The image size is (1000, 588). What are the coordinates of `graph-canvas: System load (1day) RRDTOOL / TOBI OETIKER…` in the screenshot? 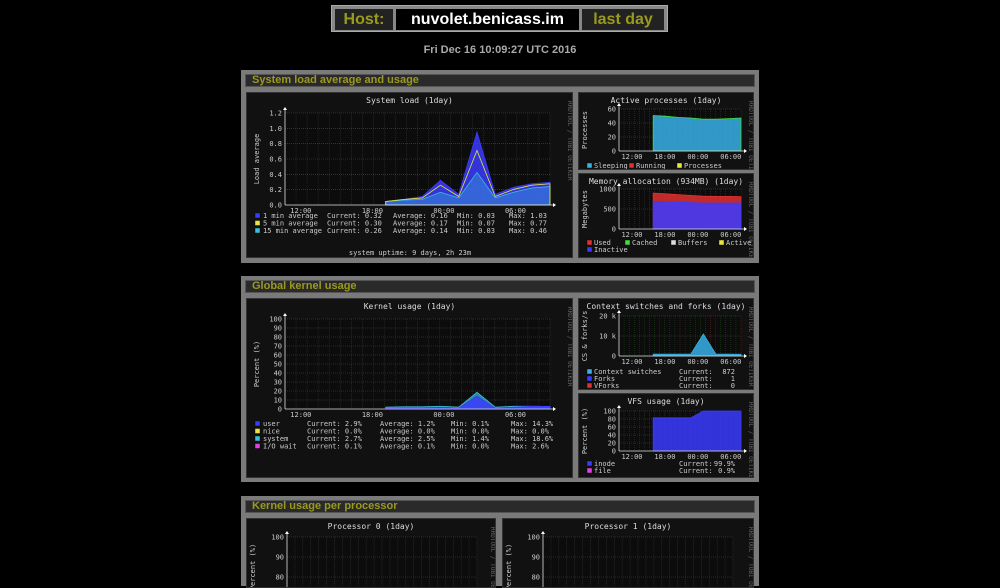 It's located at (412, 176).